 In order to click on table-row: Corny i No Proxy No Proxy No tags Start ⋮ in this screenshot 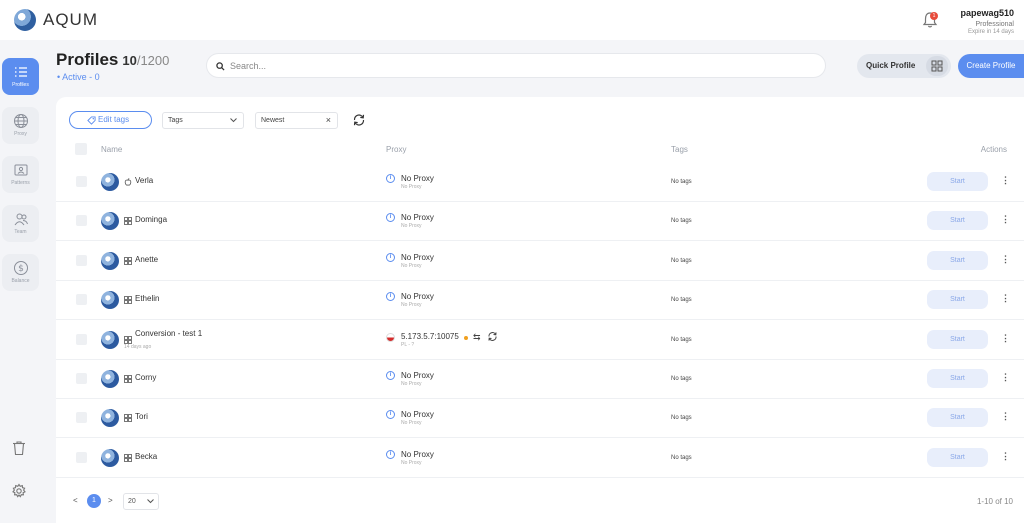, I will do `click(540, 379)`.